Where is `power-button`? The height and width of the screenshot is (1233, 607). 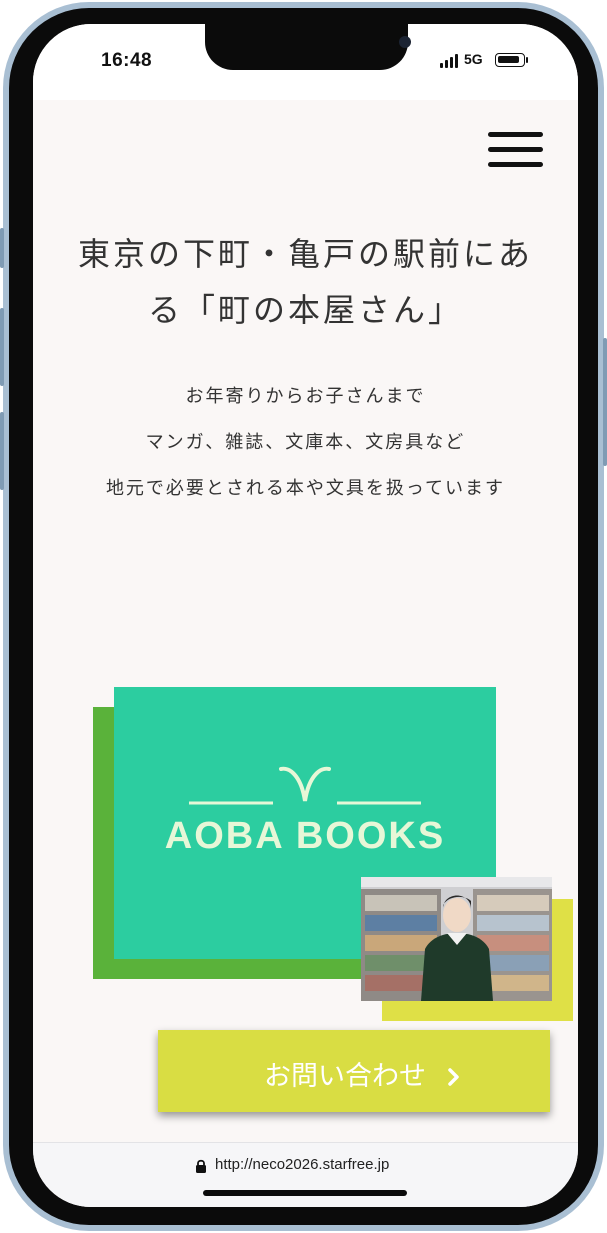
power-button is located at coordinates (605, 402).